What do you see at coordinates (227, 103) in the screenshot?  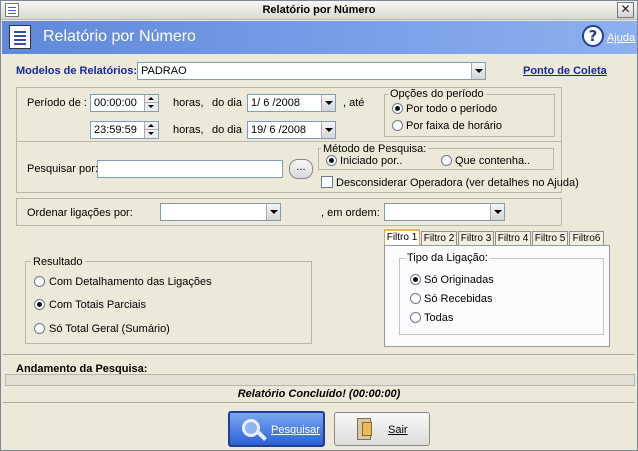 I see `day-label-1: do dia` at bounding box center [227, 103].